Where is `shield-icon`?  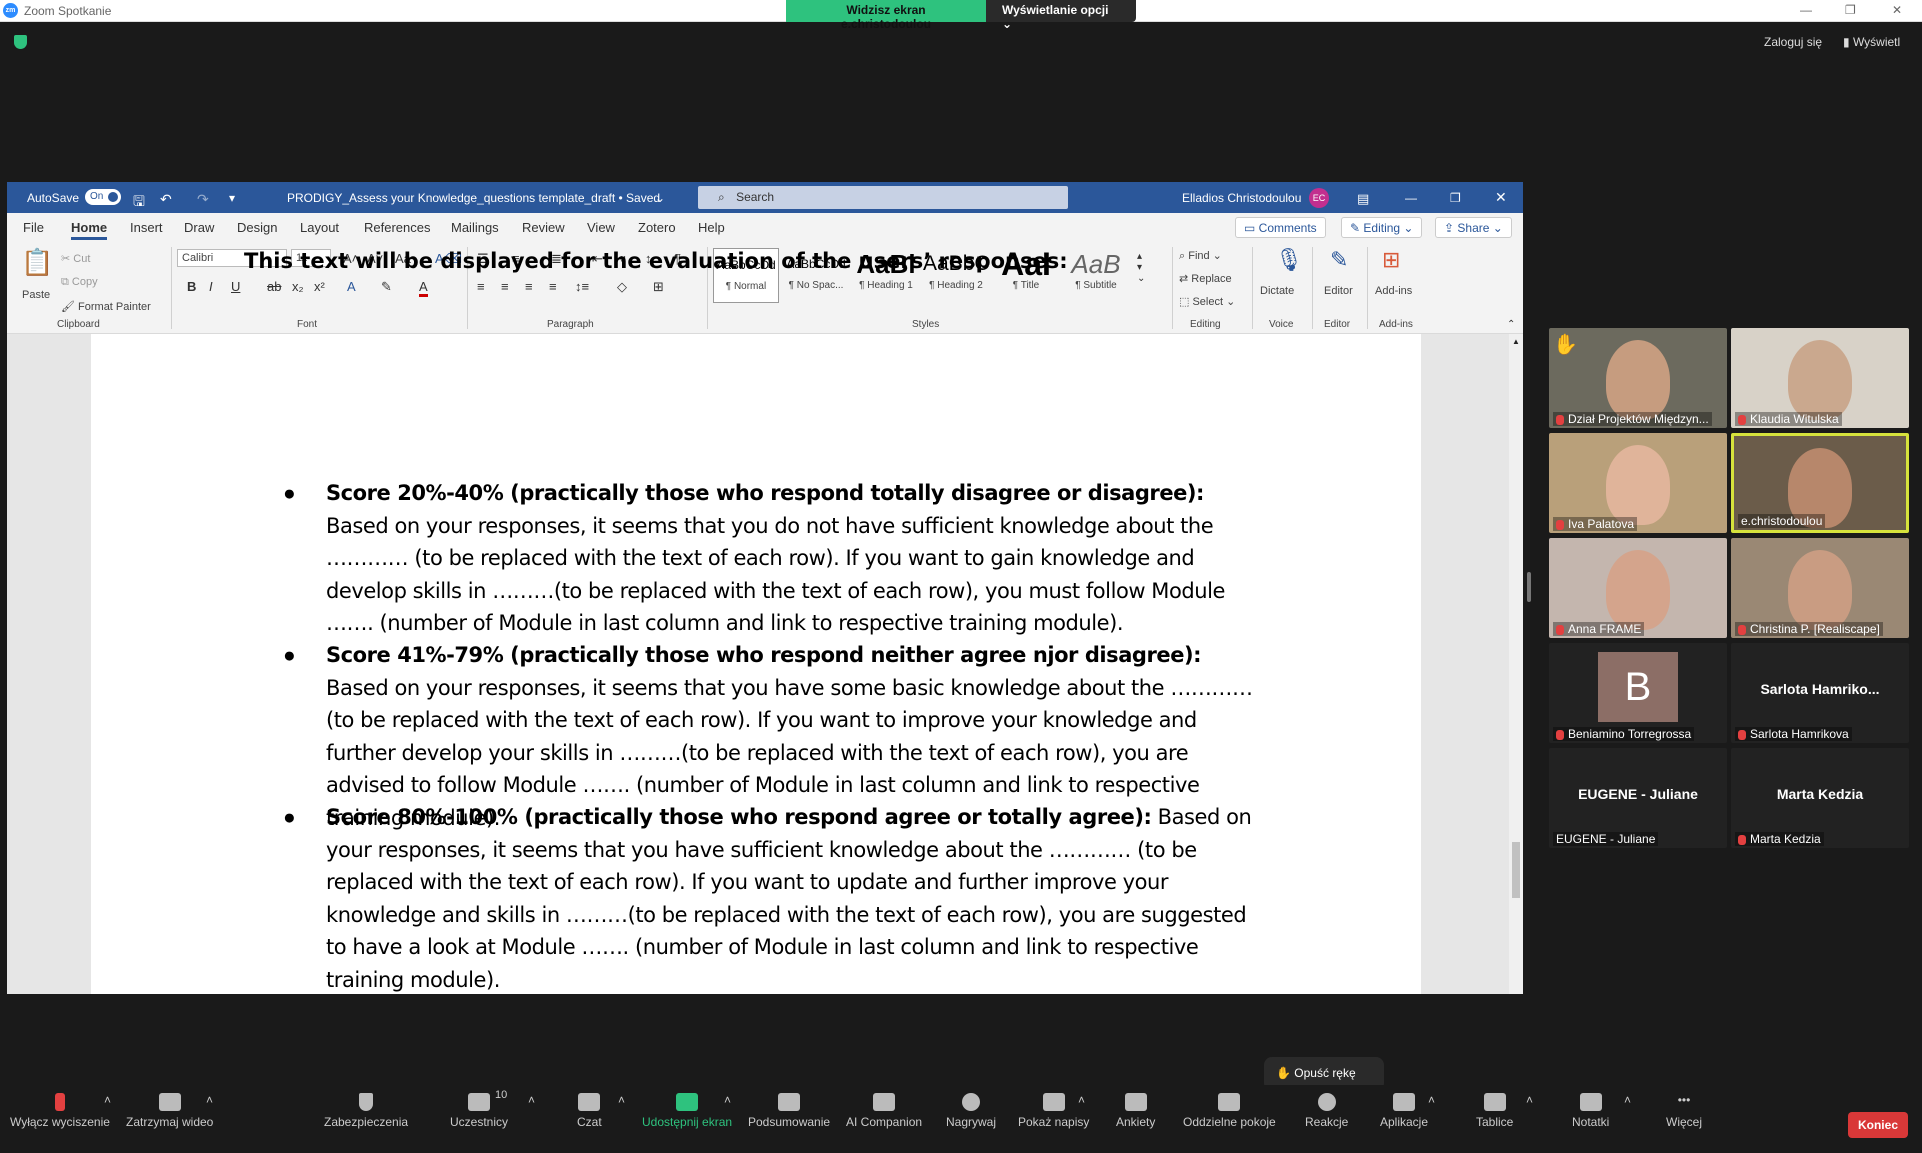
shield-icon is located at coordinates (20, 42).